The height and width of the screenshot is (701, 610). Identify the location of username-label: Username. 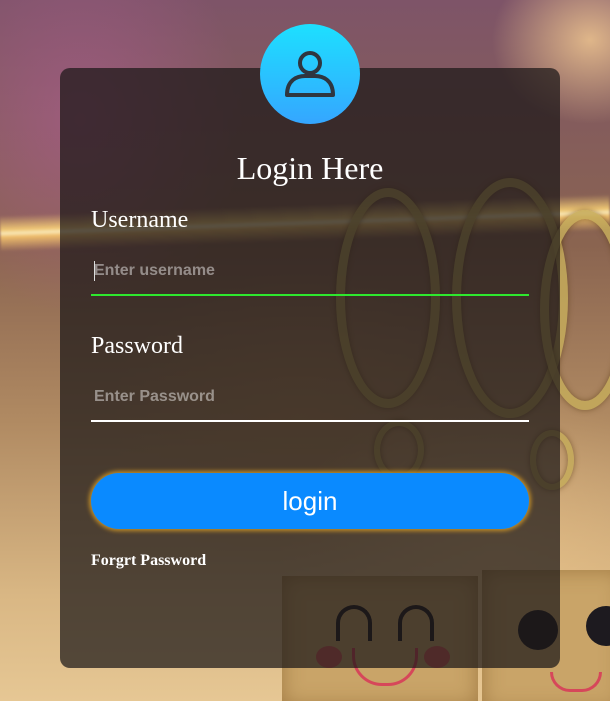
(140, 220).